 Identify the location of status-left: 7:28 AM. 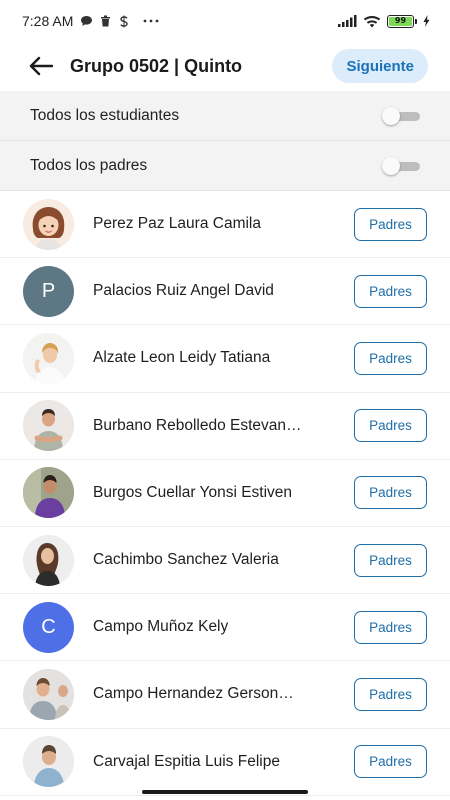
(90, 21).